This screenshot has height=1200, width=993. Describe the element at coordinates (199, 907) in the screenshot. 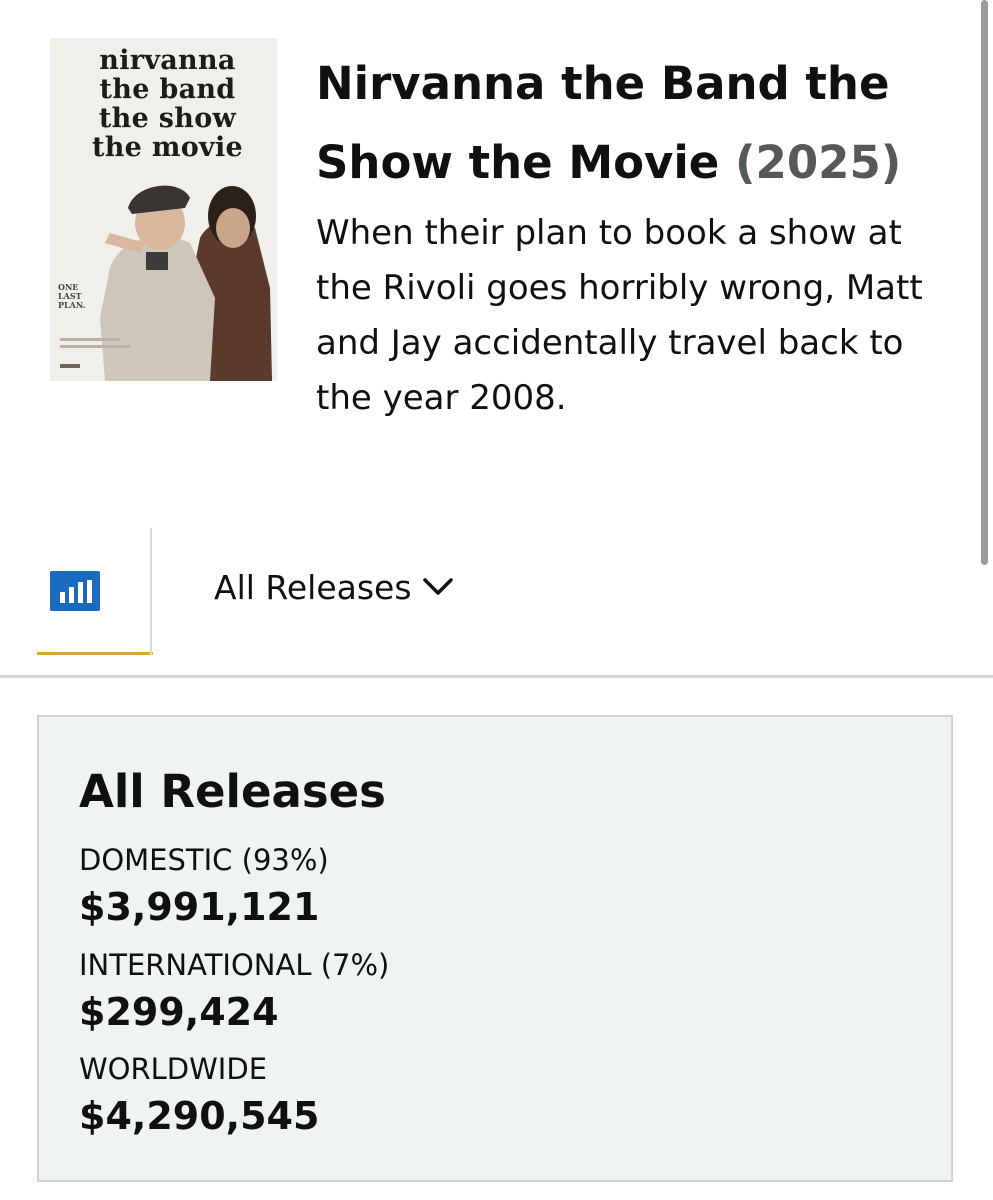

I see `domestic-value: $3,991,121` at that location.